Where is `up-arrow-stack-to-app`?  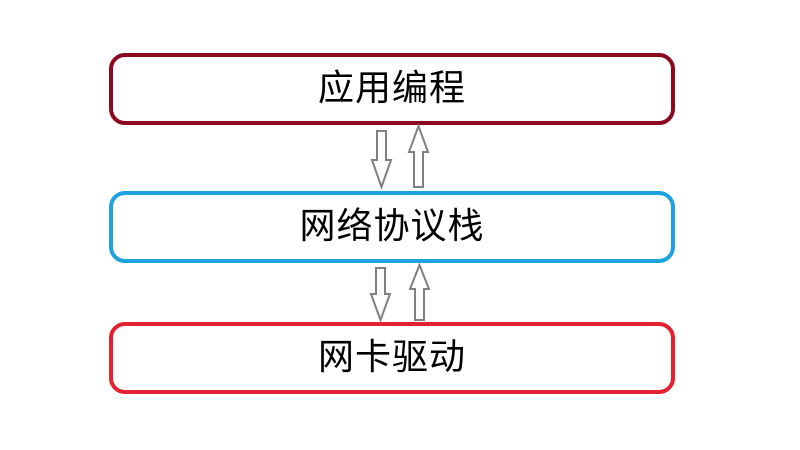
up-arrow-stack-to-app is located at coordinates (418, 155).